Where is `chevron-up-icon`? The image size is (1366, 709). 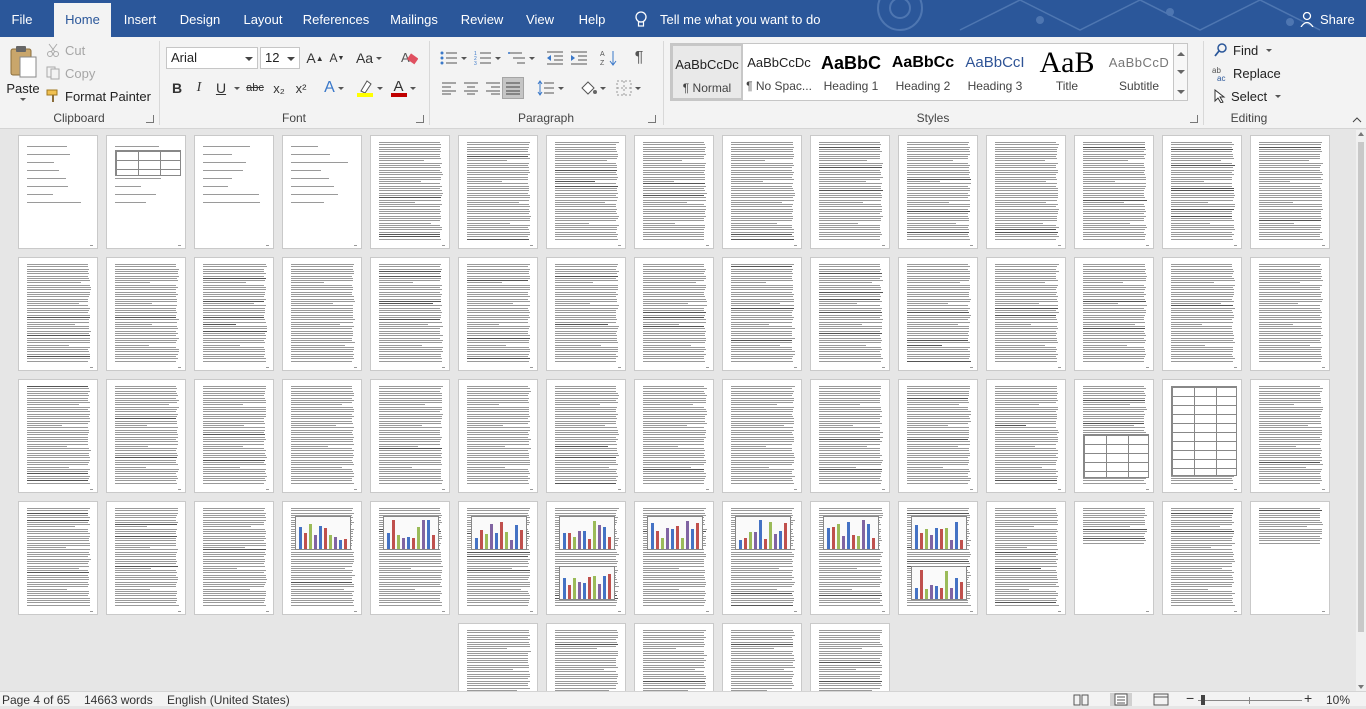 chevron-up-icon is located at coordinates (1181, 54).